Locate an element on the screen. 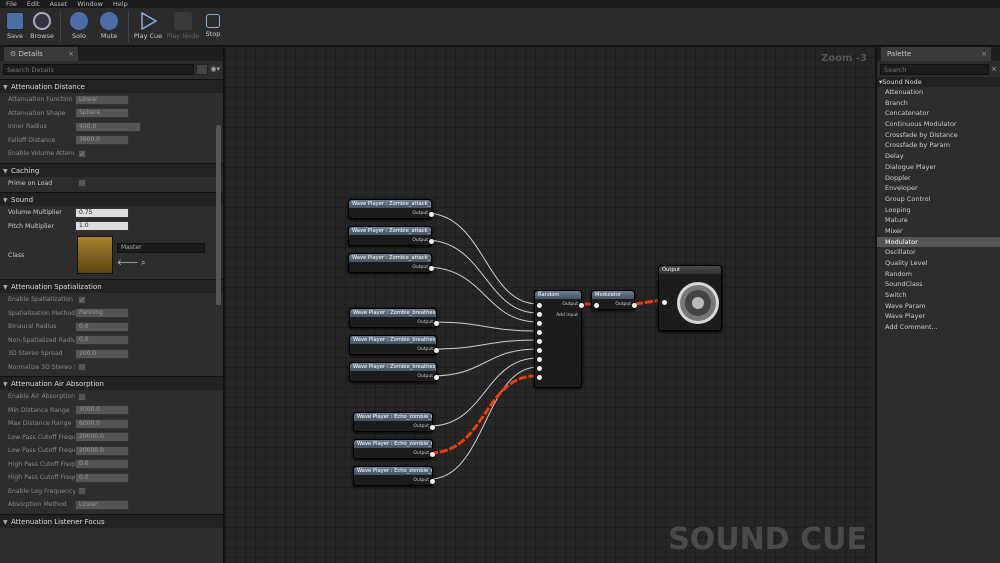 The height and width of the screenshot is (563, 1000). node-wave-player: Wave Player : Echo_zombie_08 Output is located at coordinates (394, 422).